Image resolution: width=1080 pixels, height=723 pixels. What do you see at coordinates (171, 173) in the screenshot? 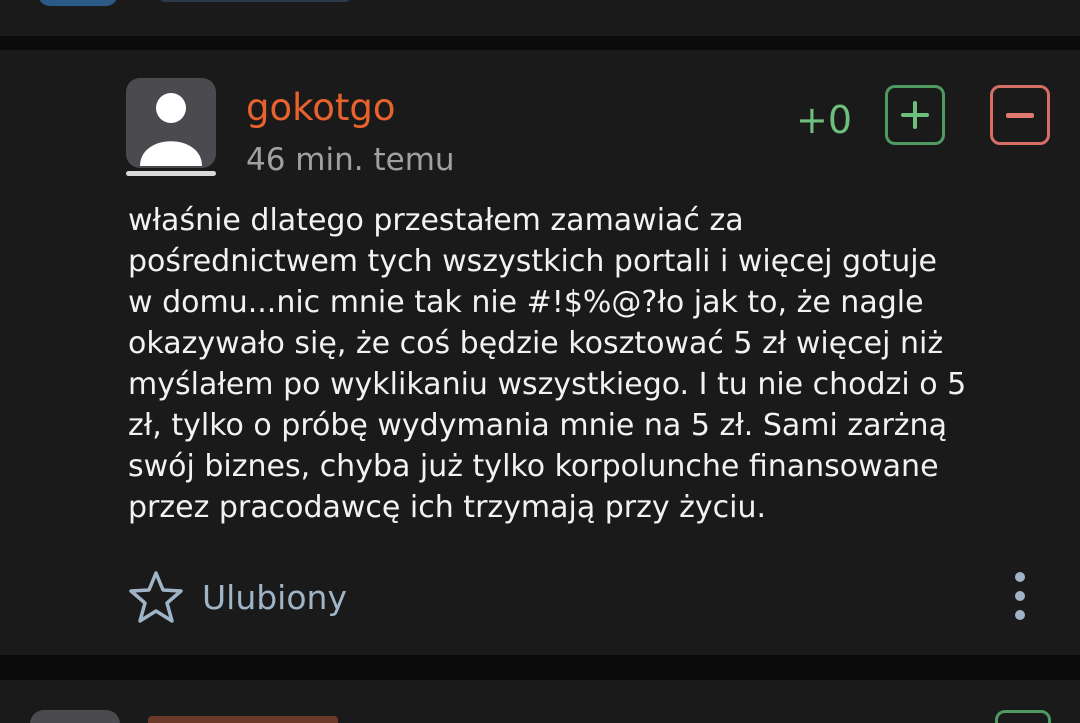
I see `avatar-divider` at bounding box center [171, 173].